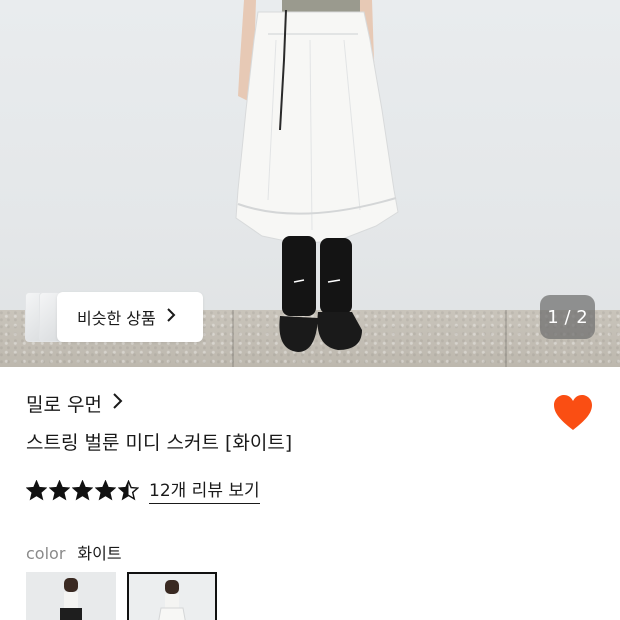 This screenshot has height=620, width=620. I want to click on brand-link: 밀로 우먼, so click(74, 403).